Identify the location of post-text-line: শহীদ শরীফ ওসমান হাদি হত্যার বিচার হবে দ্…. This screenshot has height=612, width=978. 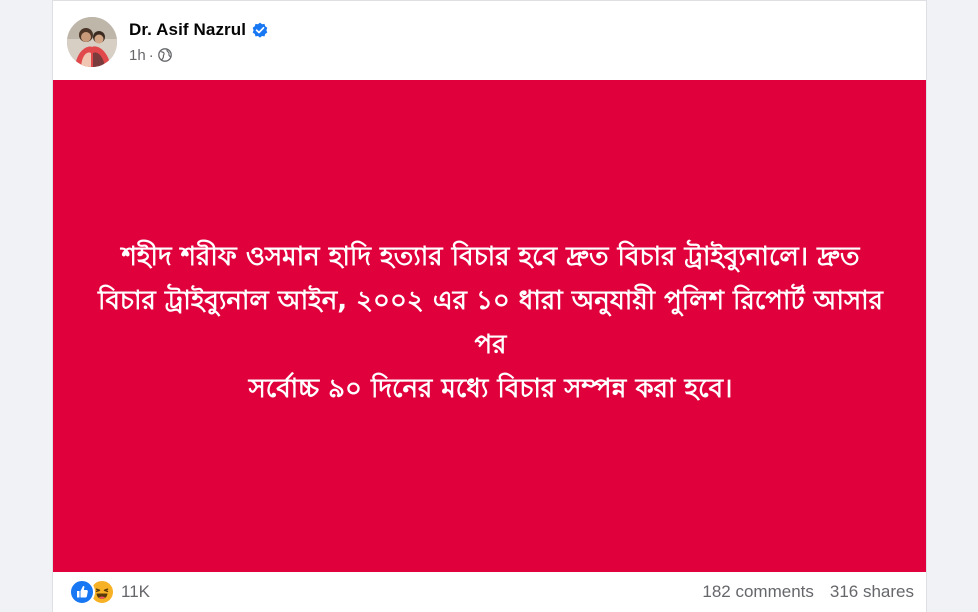
(490, 257).